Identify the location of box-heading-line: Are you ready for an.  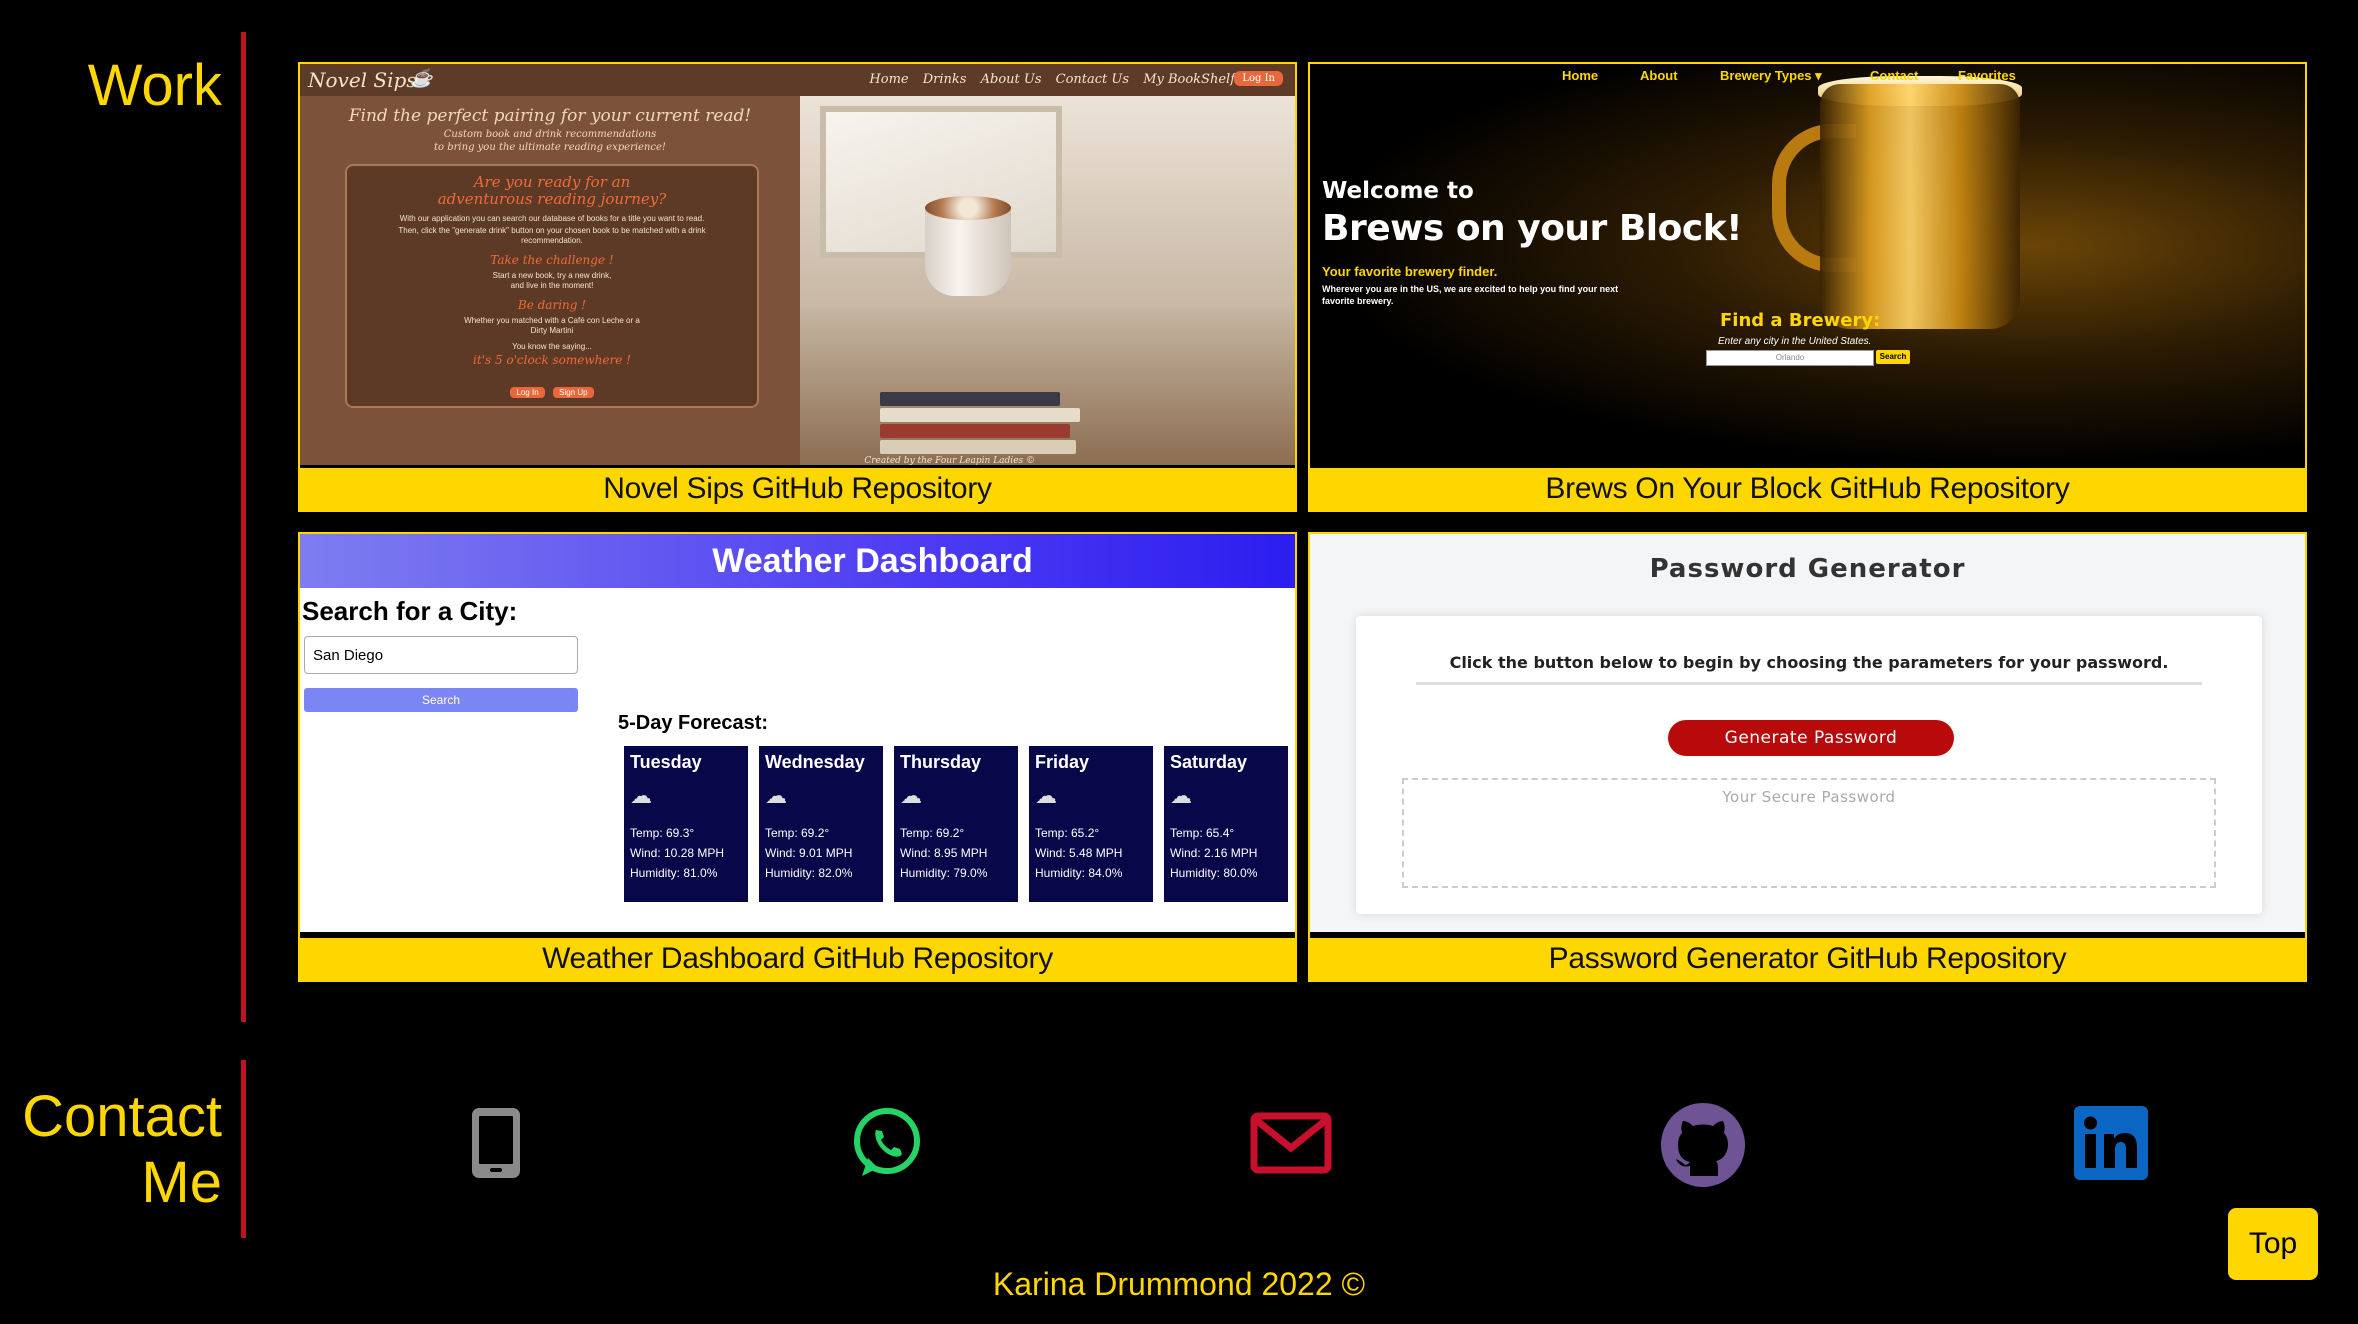
(552, 182).